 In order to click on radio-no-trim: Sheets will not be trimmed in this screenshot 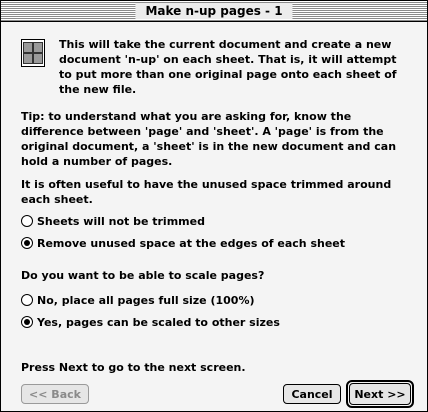, I will do `click(113, 221)`.